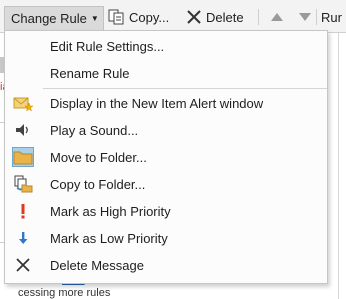 The image size is (346, 299). What do you see at coordinates (90, 73) in the screenshot?
I see `menu-item-label: Rename Rule` at bounding box center [90, 73].